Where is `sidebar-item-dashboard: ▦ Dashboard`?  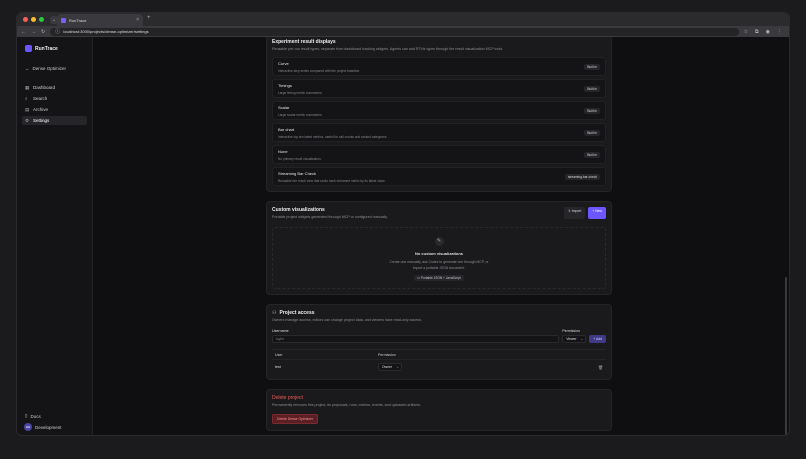
sidebar-item-dashboard: ▦ Dashboard is located at coordinates (54, 87).